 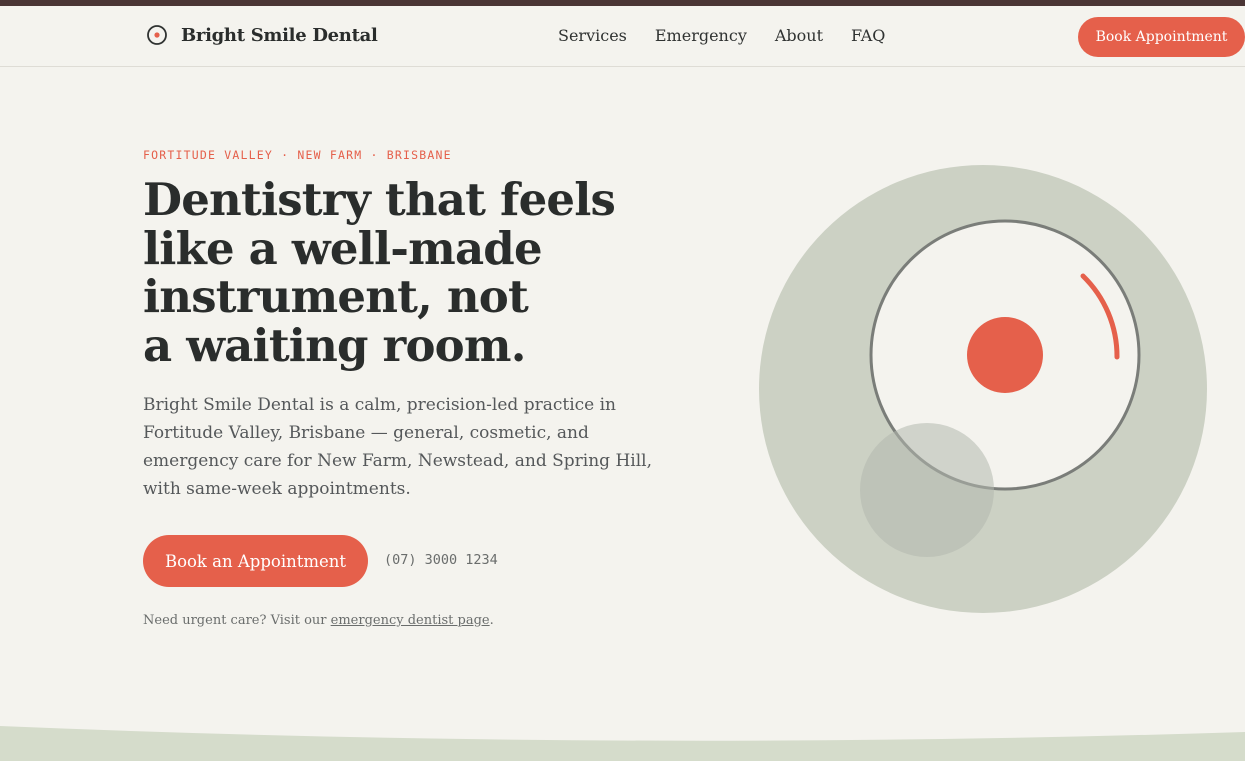 I want to click on target-dot-icon, so click(x=157, y=35).